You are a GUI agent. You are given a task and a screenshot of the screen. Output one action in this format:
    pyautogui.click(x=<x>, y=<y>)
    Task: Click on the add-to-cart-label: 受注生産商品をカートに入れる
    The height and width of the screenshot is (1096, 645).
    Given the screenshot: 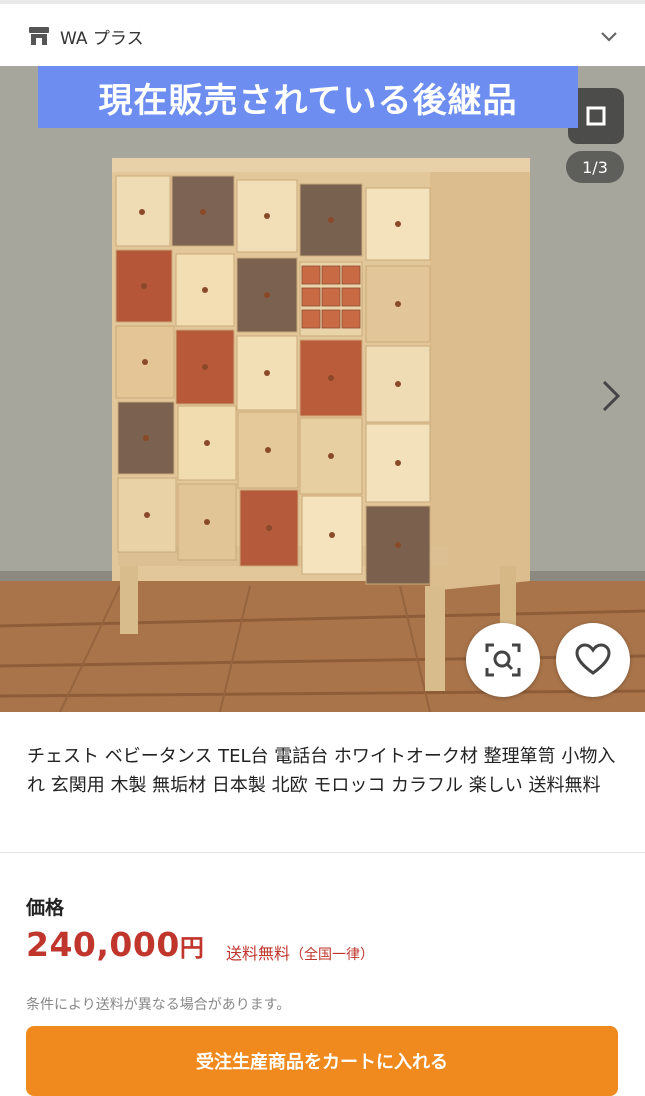 What is the action you would take?
    pyautogui.click(x=322, y=1062)
    